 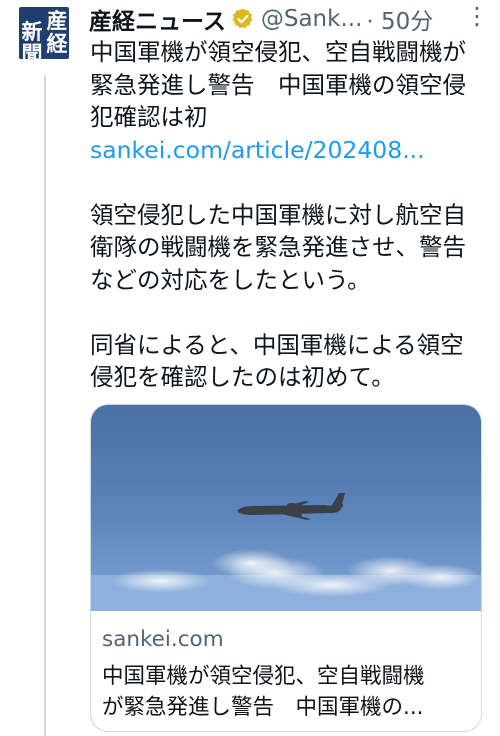 I want to click on body-line: 侵犯を確認したのは初めて。, so click(x=242, y=377).